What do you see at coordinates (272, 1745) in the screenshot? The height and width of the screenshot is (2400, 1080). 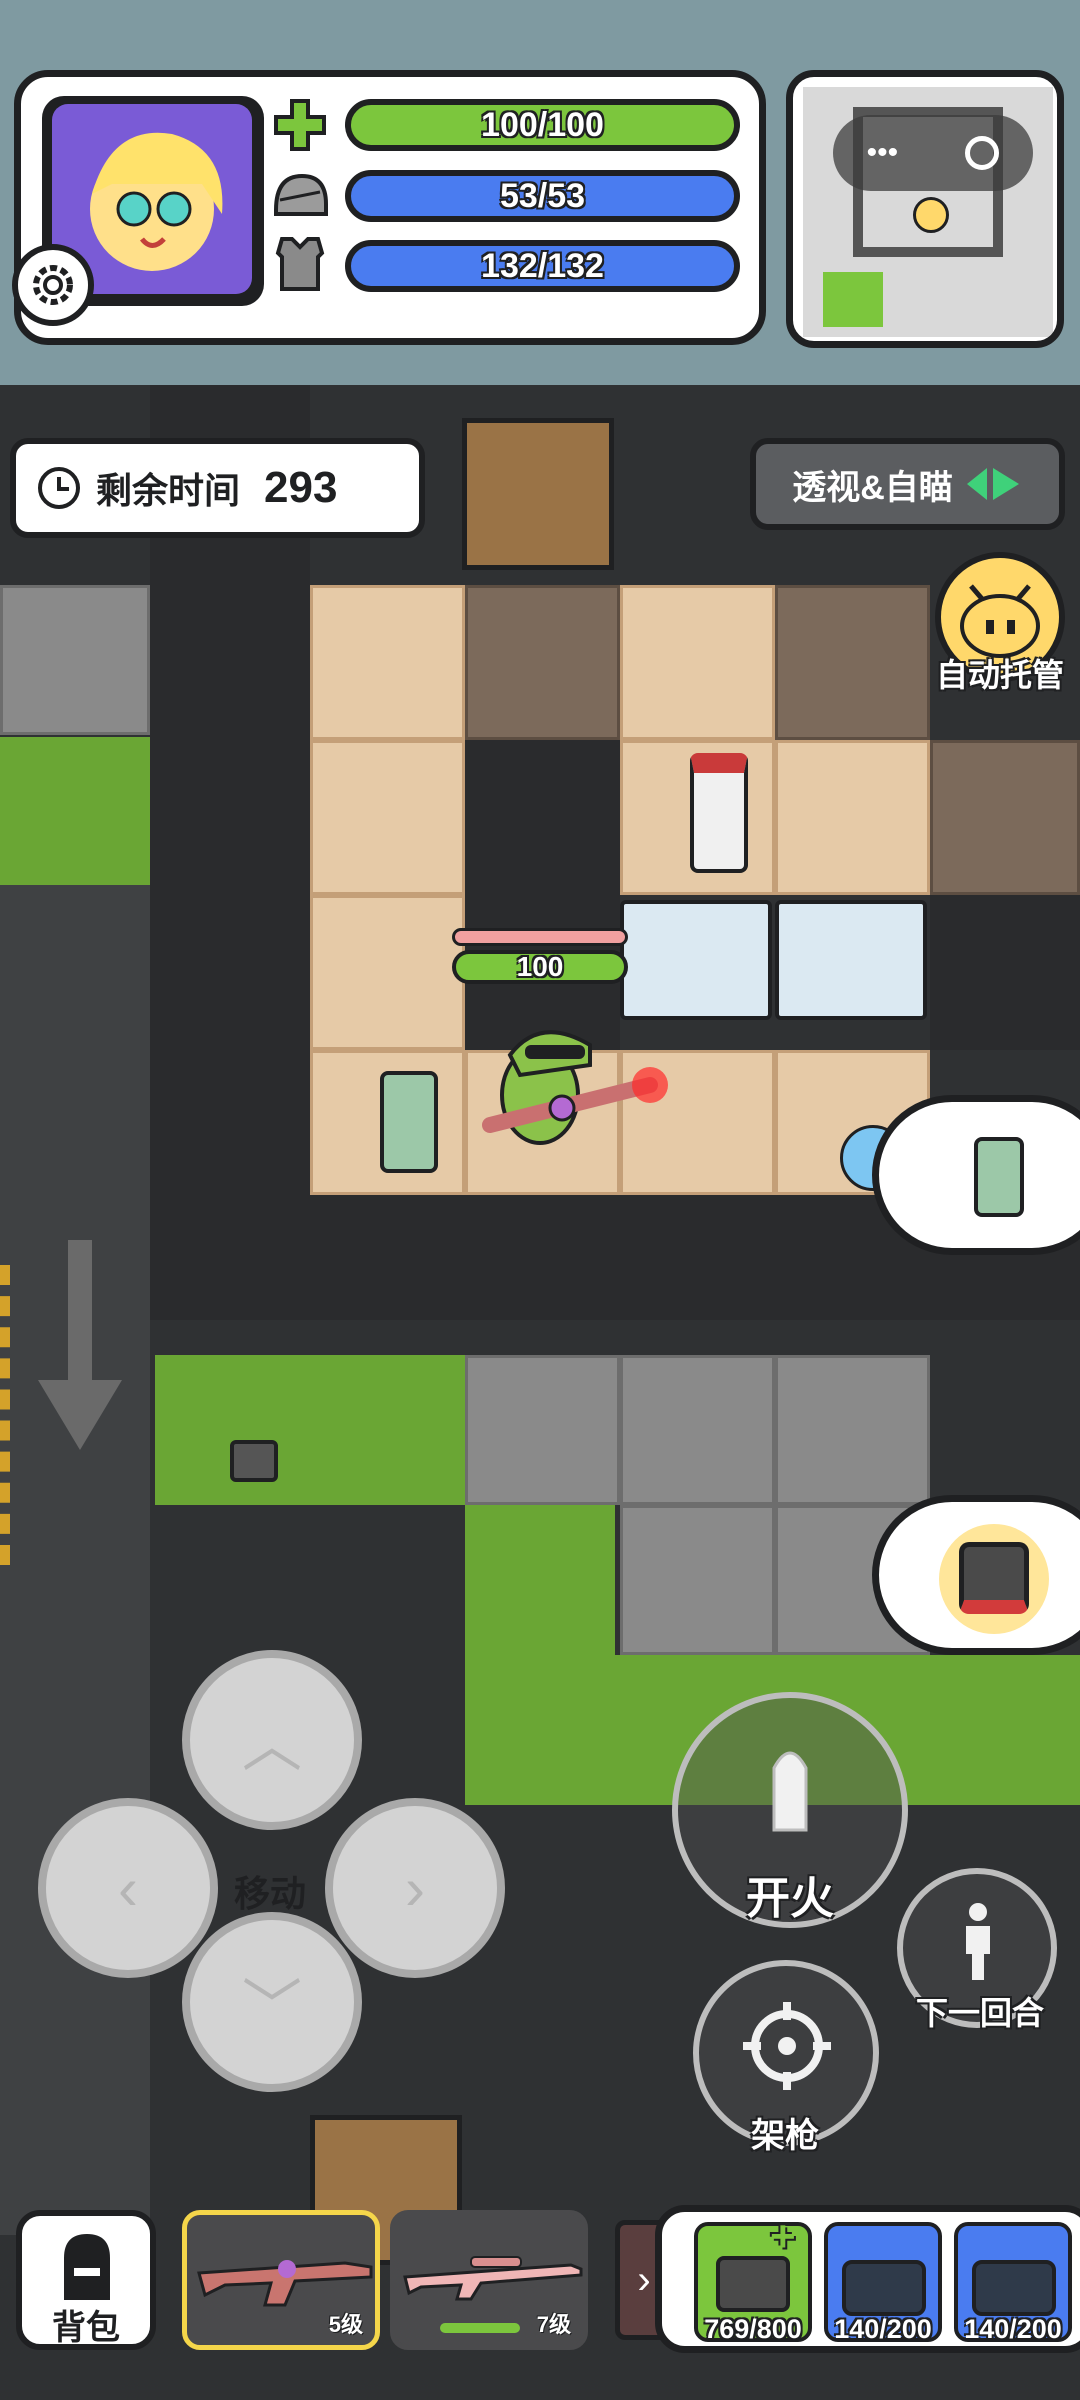 I see `chevron-up-icon: ︿` at bounding box center [272, 1745].